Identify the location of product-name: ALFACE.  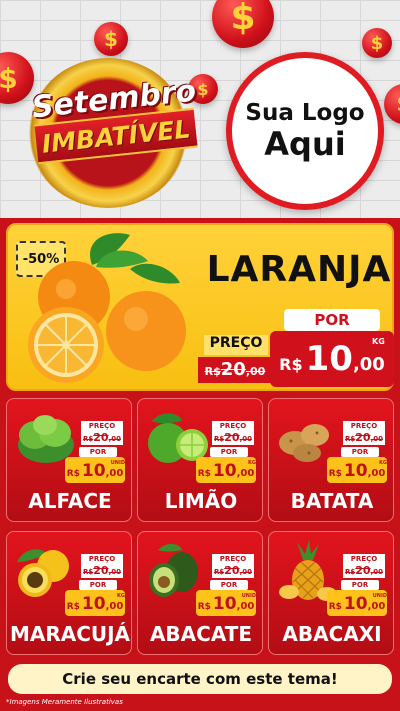
(70, 501).